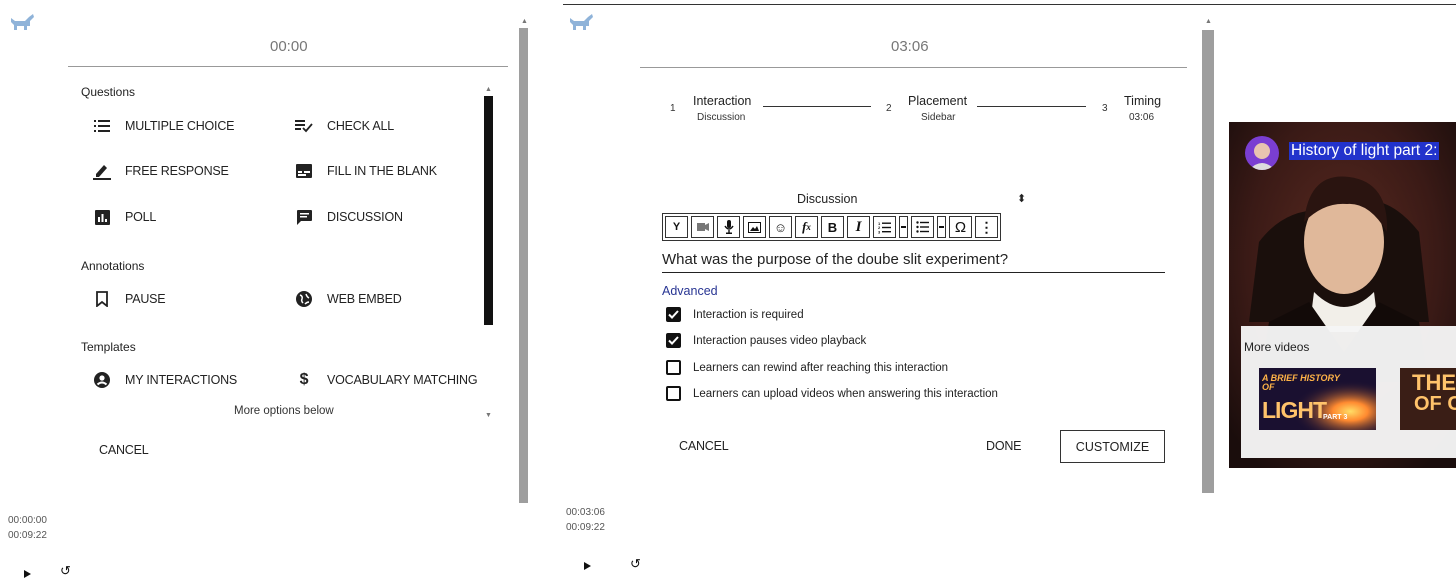 The width and height of the screenshot is (1456, 582). I want to click on editor-toolbar: Y ☺ fx B I 123 Ω ⋮, so click(831, 227).